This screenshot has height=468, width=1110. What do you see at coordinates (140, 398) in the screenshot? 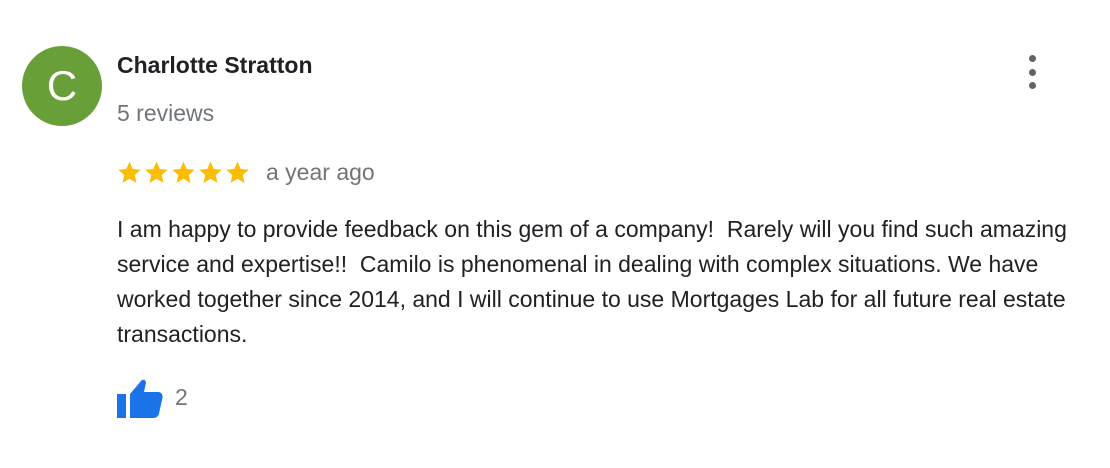
I see `thumbs-up-icon` at bounding box center [140, 398].